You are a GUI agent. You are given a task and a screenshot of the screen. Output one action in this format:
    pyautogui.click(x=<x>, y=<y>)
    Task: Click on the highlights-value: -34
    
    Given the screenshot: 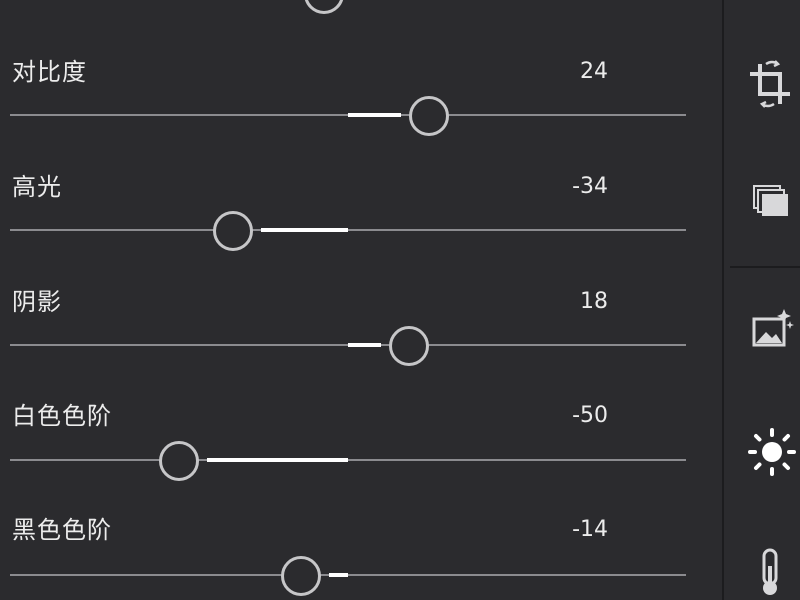 What is the action you would take?
    pyautogui.click(x=590, y=187)
    